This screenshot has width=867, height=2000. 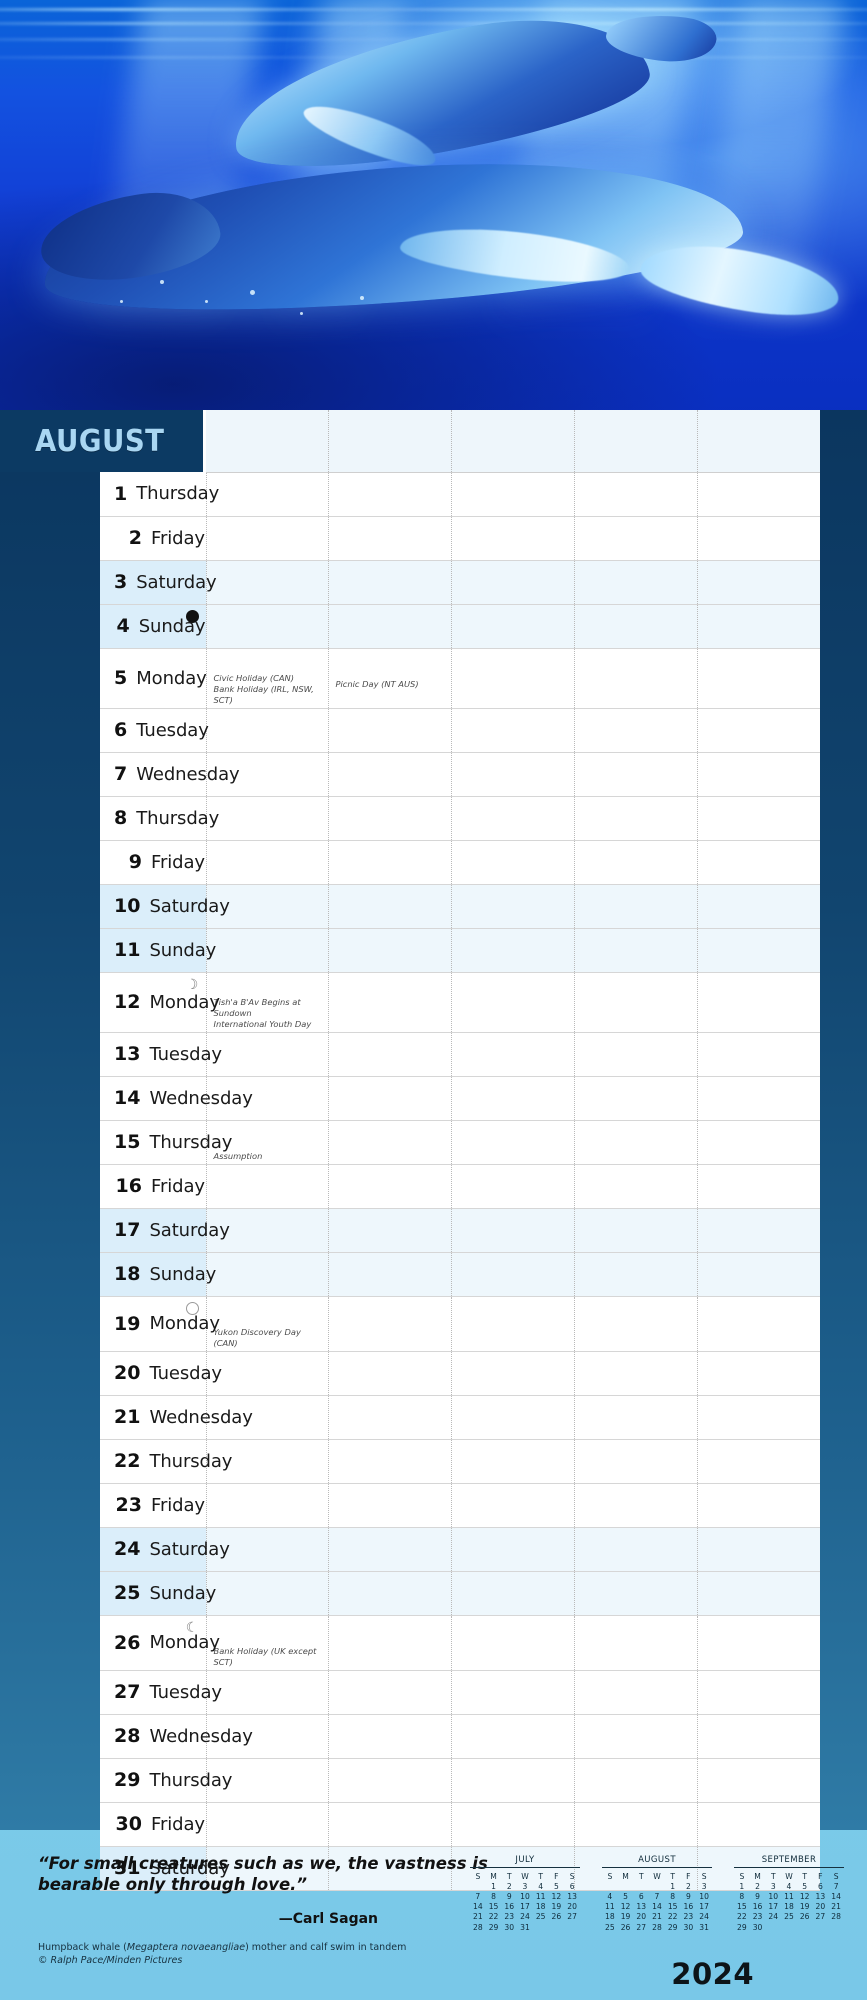 What do you see at coordinates (390, 678) in the screenshot?
I see `entry-cell: Picnic Day (NT AUS)` at bounding box center [390, 678].